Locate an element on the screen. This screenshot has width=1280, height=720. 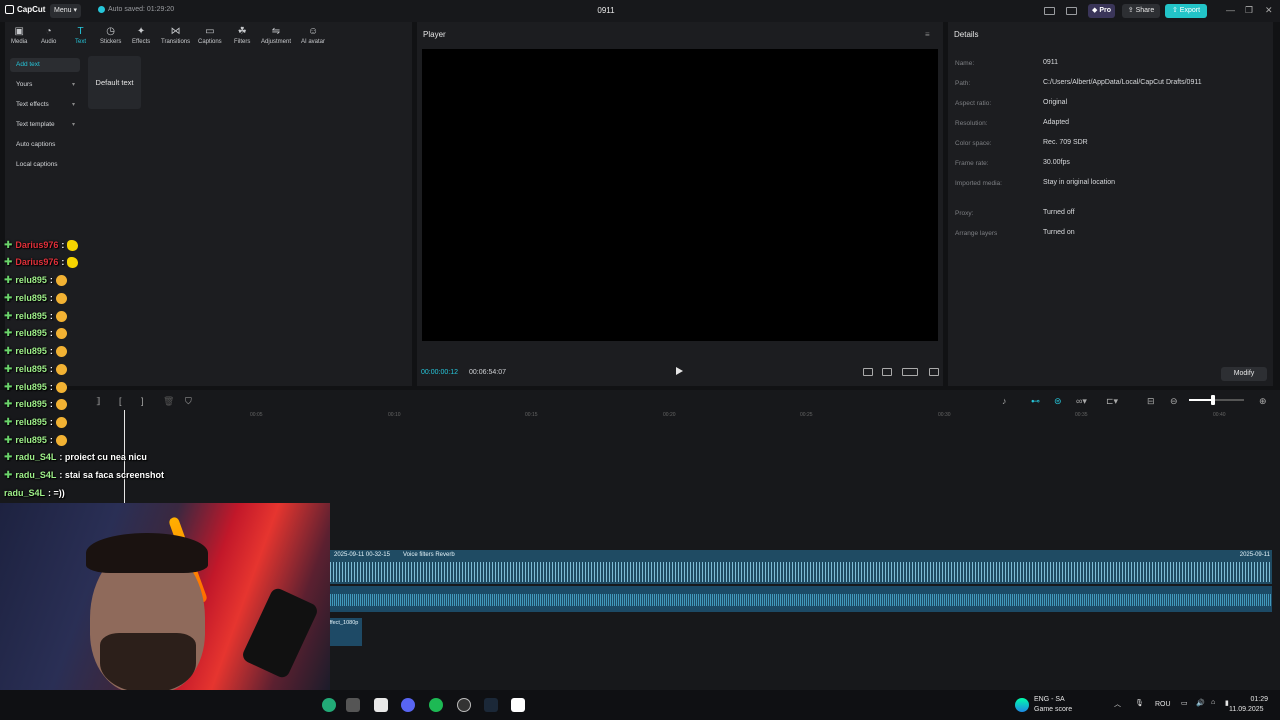
split-left-icon: [ is located at coordinates (120, 401).